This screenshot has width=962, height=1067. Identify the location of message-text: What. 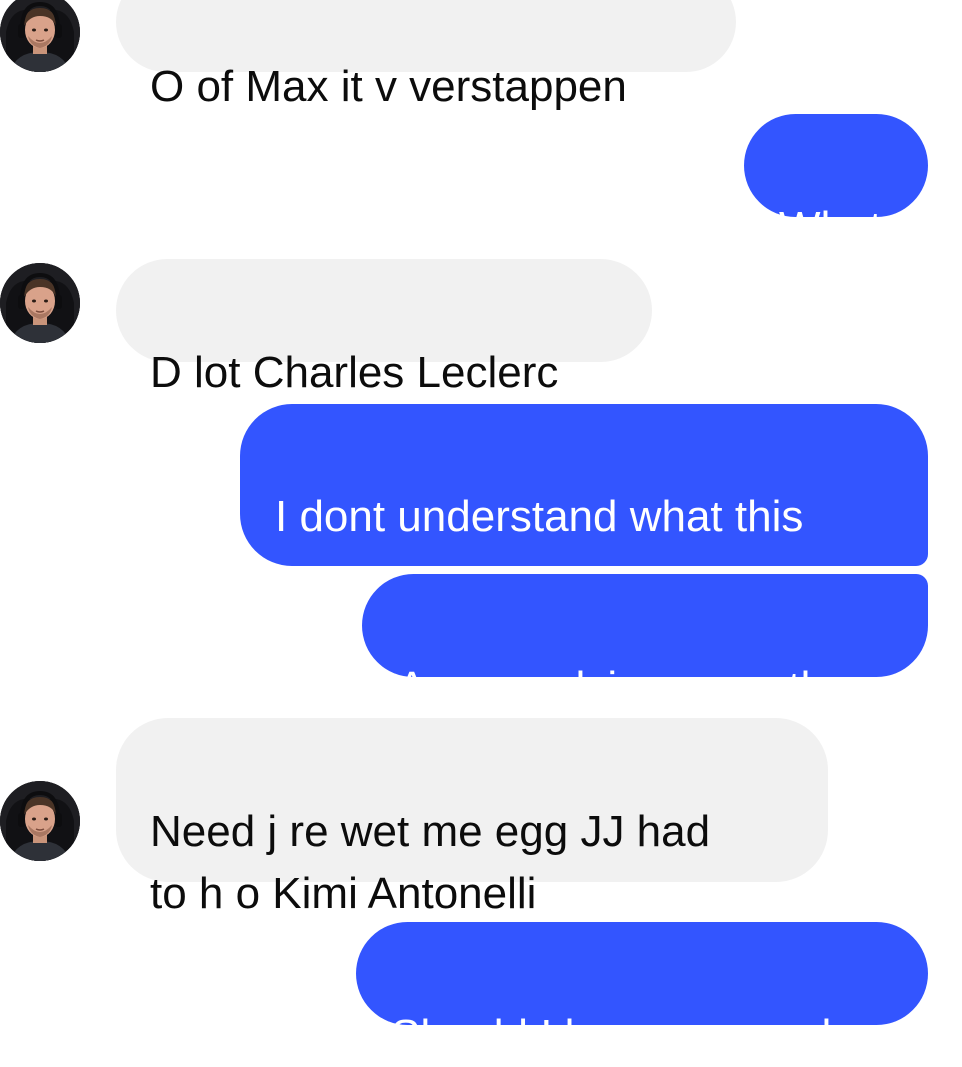
(830, 227).